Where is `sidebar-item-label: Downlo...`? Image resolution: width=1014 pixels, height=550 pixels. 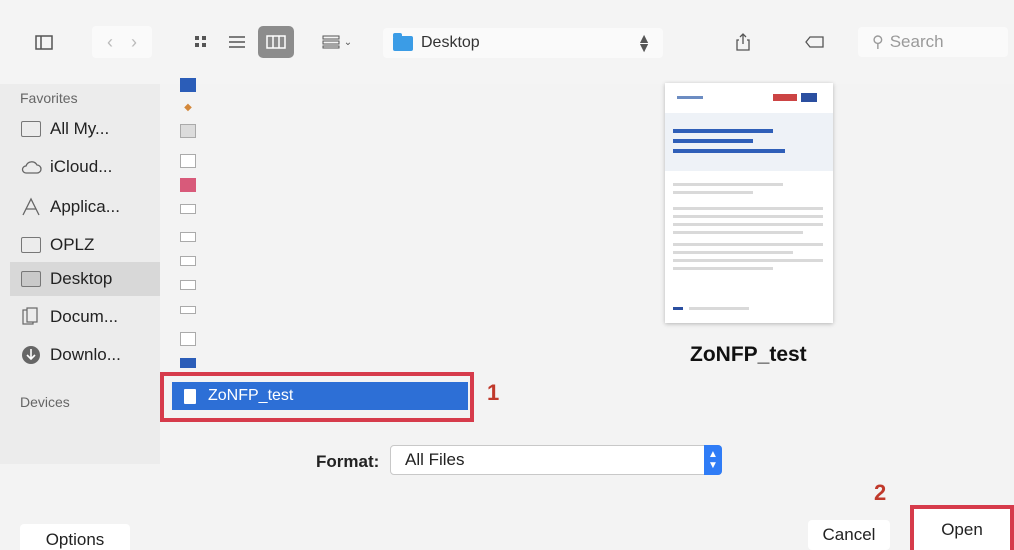
sidebar-item-label: Downlo... is located at coordinates (85, 354).